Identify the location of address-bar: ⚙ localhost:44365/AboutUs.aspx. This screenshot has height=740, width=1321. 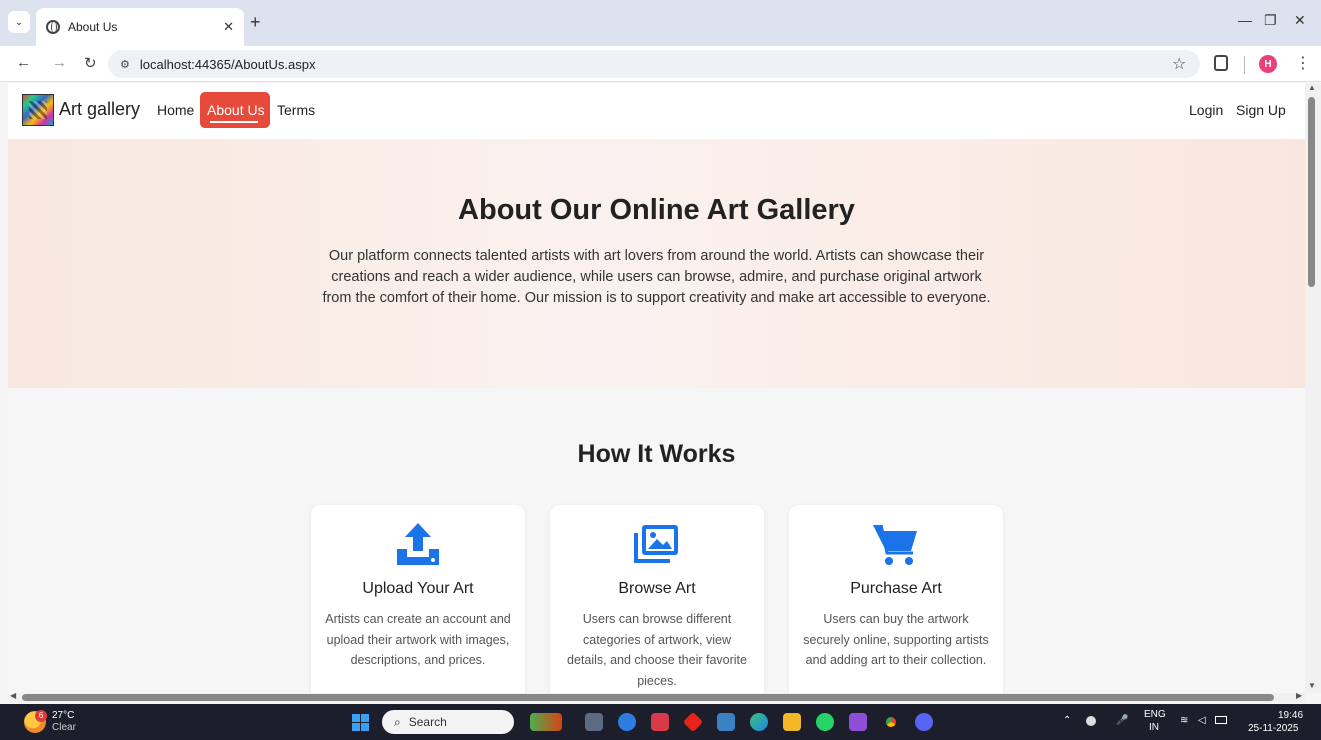
(654, 64).